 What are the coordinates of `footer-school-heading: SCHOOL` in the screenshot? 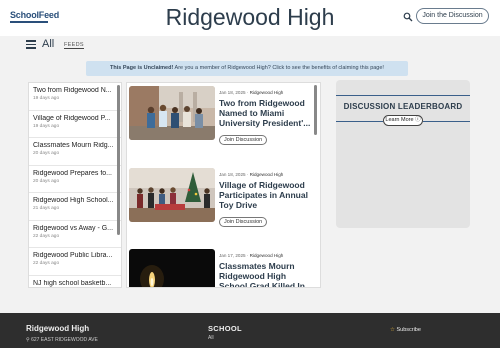 It's located at (225, 328).